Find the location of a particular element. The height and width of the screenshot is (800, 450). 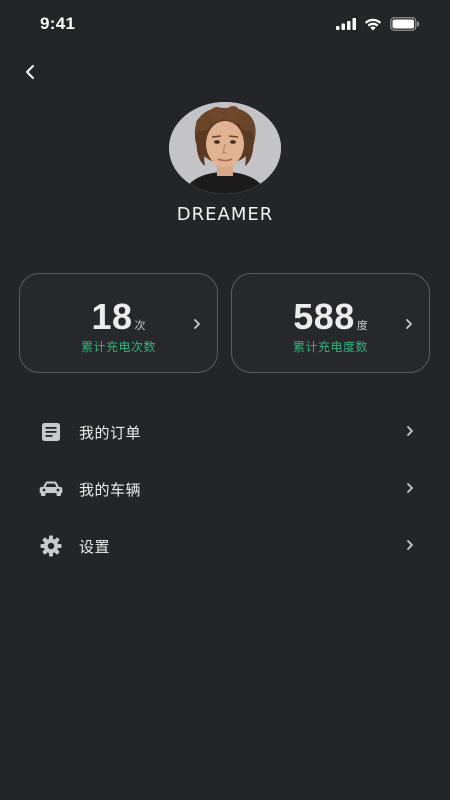

status-time: 9:41 is located at coordinates (58, 23).